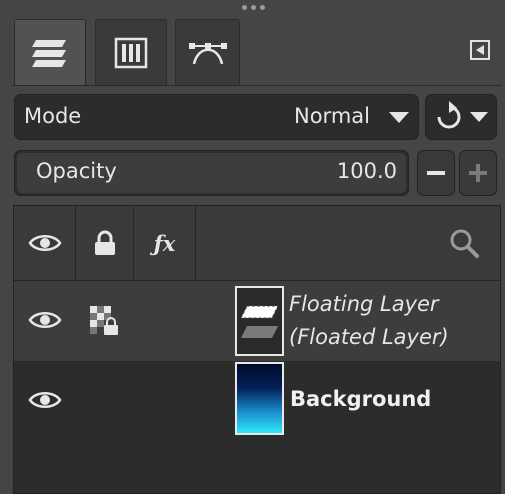 The height and width of the screenshot is (494, 505). Describe the element at coordinates (348, 243) in the screenshot. I see `header-search` at that location.